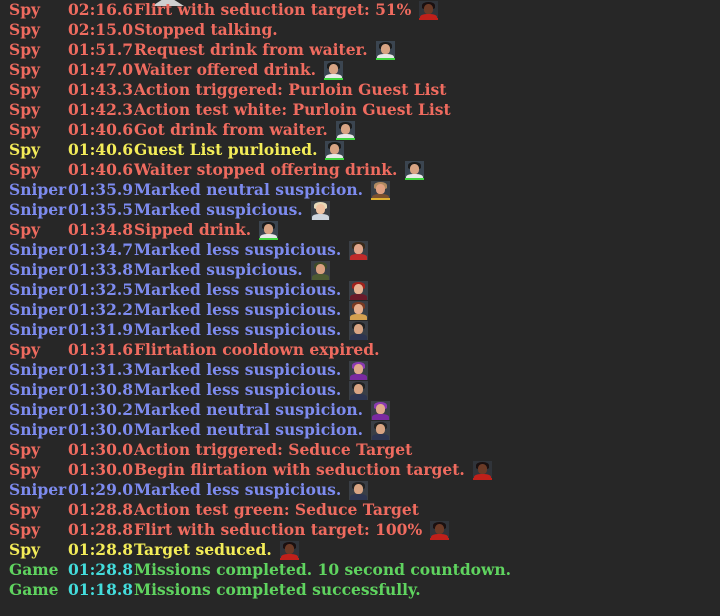  Describe the element at coordinates (320, 270) in the screenshot. I see `military-guest-portrait-icon` at that location.